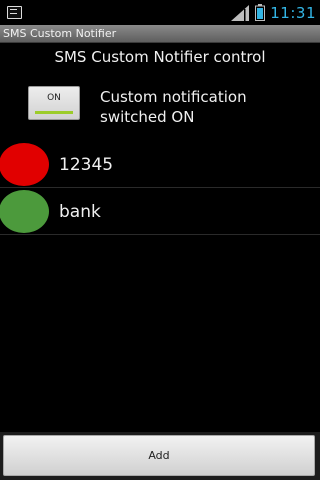 This screenshot has width=320, height=480. I want to click on contact-name: bank, so click(80, 212).